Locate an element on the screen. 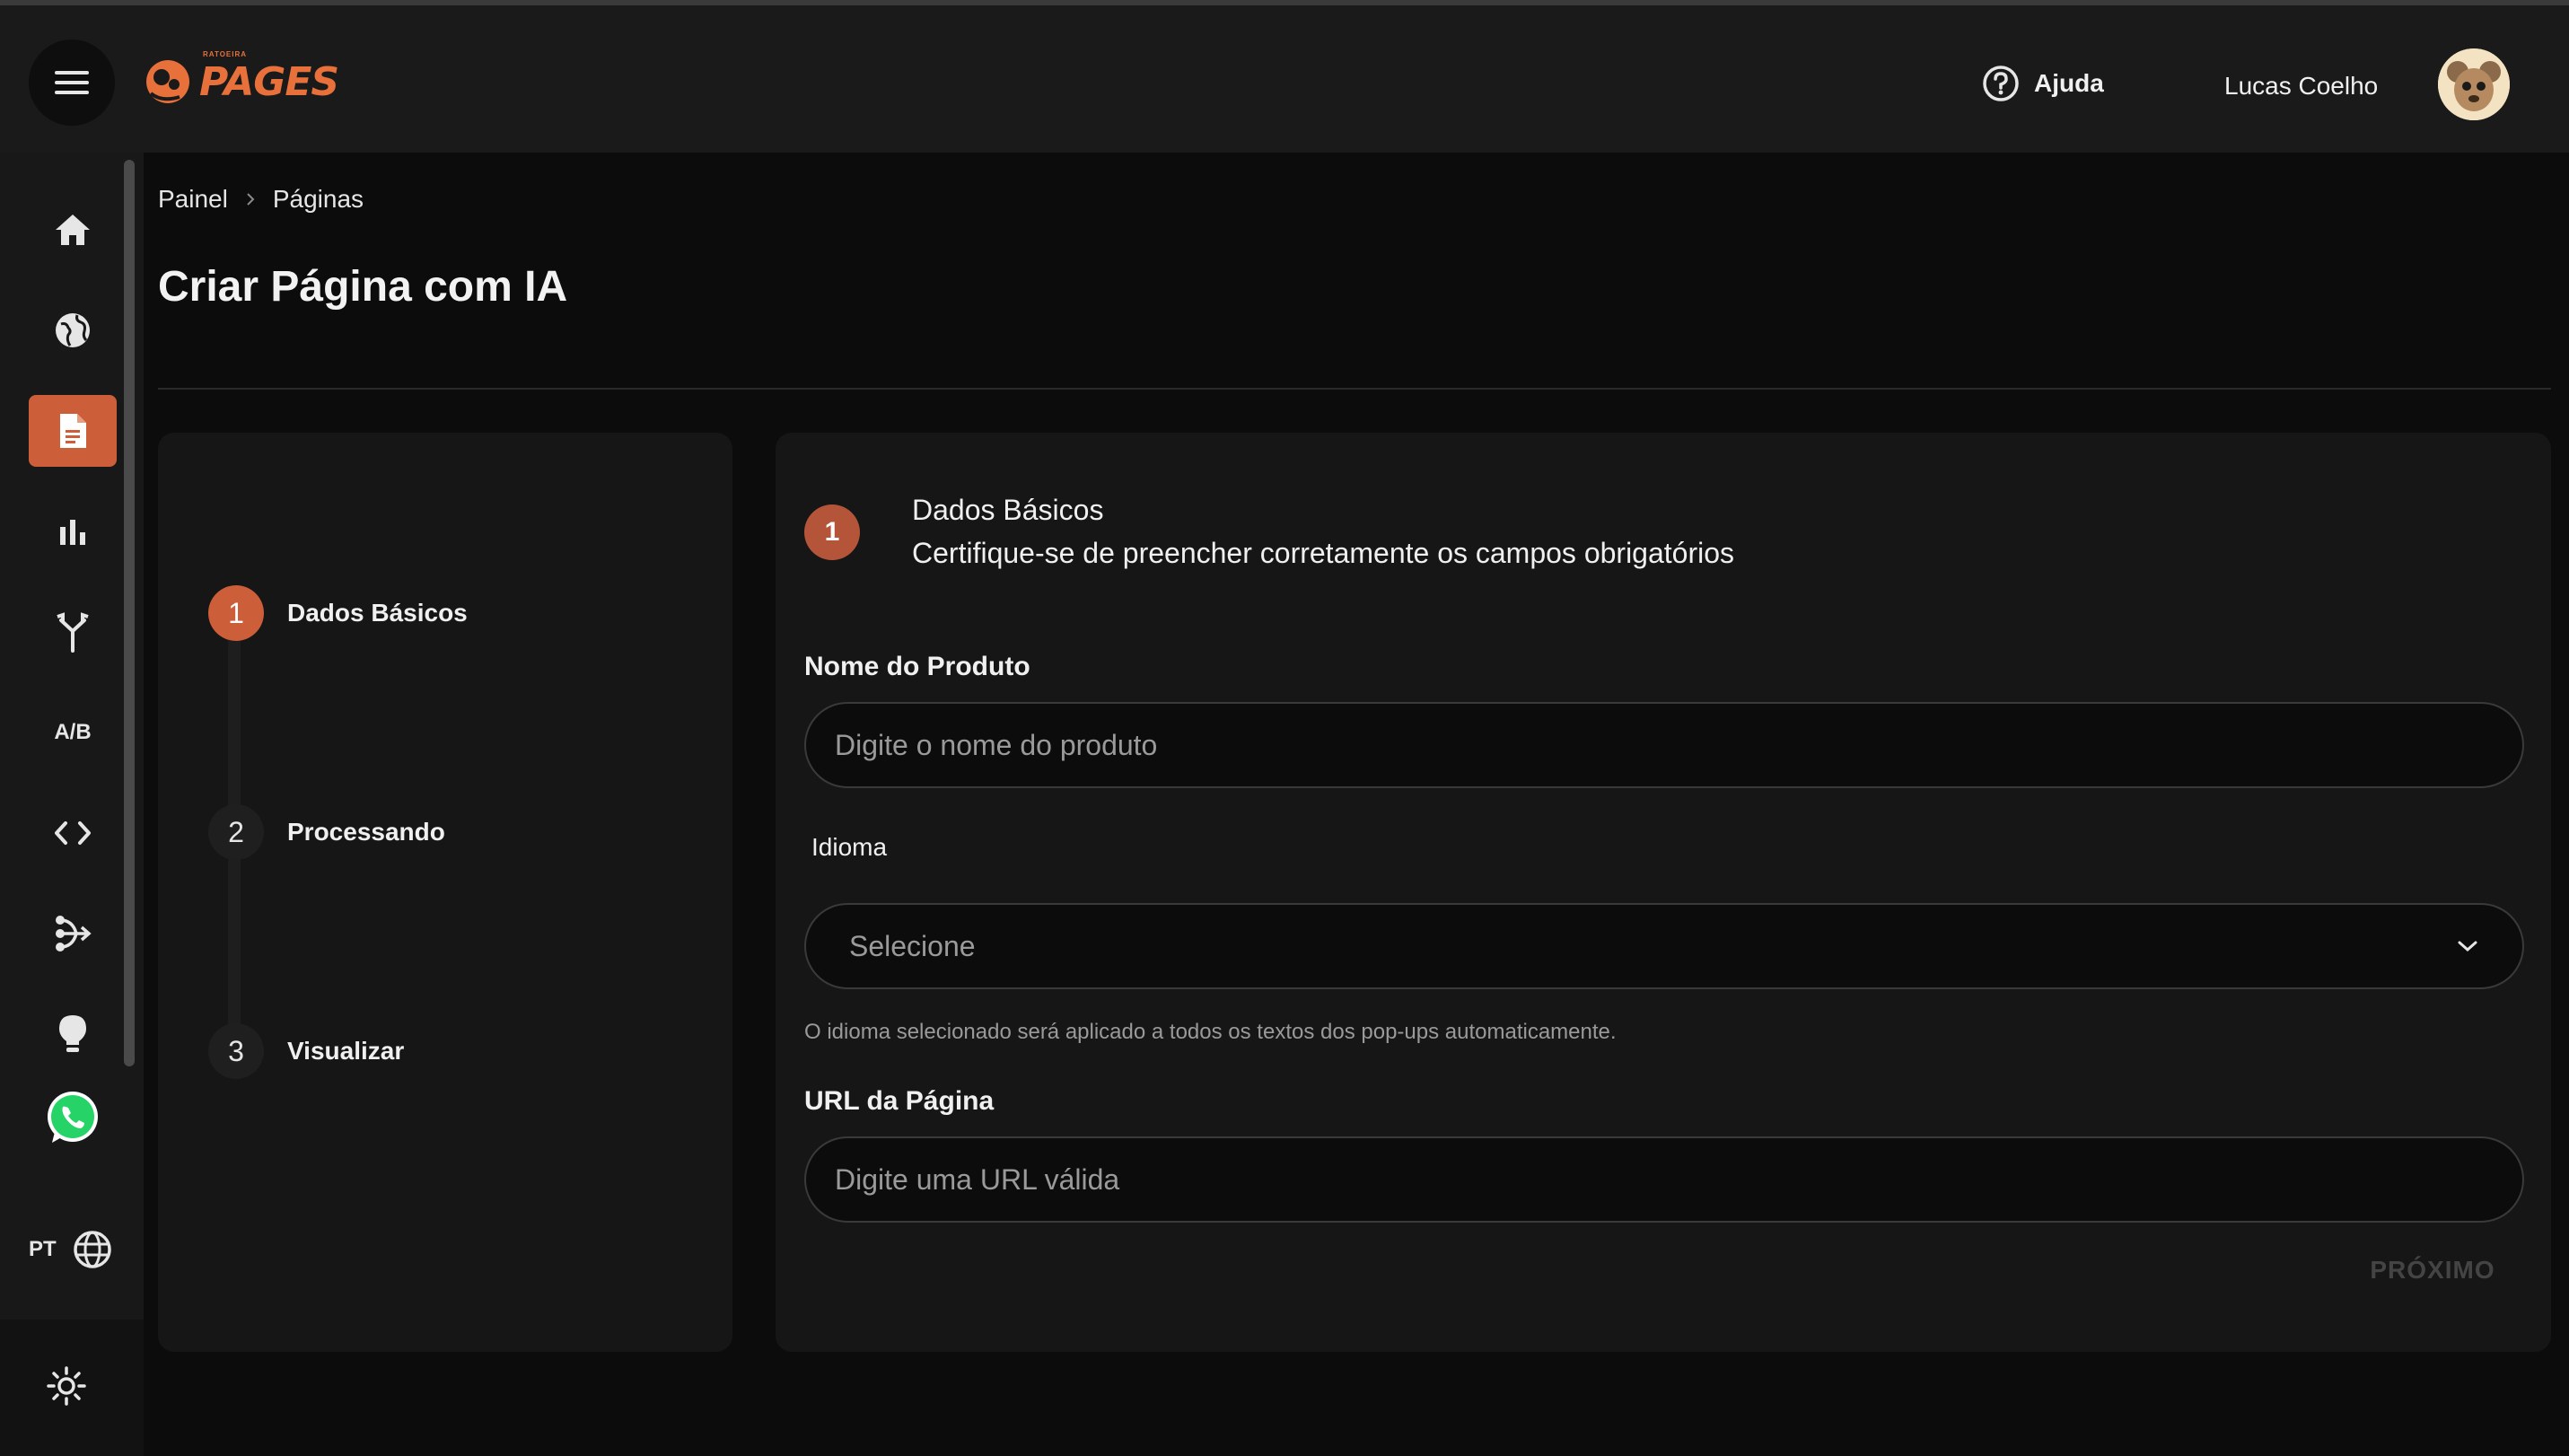 The height and width of the screenshot is (1456, 2569). whatsapp-icon is located at coordinates (73, 1117).